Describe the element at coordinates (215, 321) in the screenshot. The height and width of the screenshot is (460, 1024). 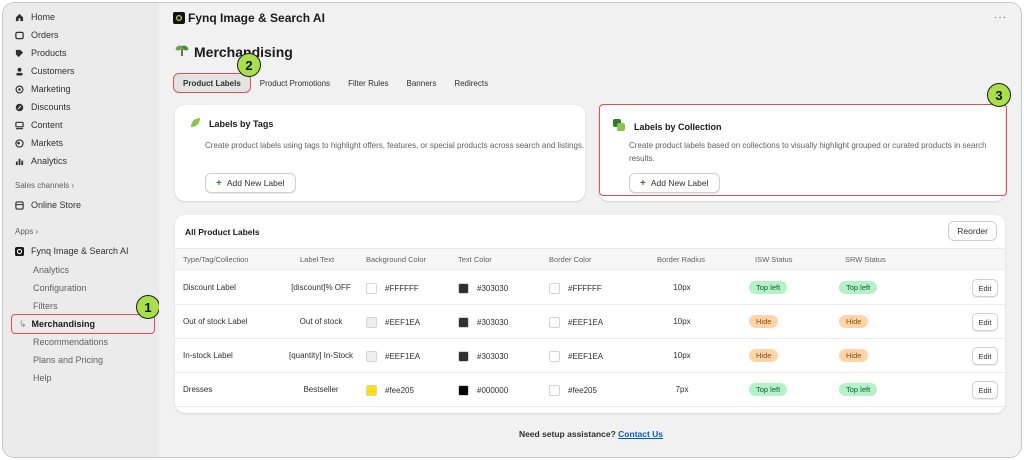
I see `label-type: Out of stock Label` at that location.